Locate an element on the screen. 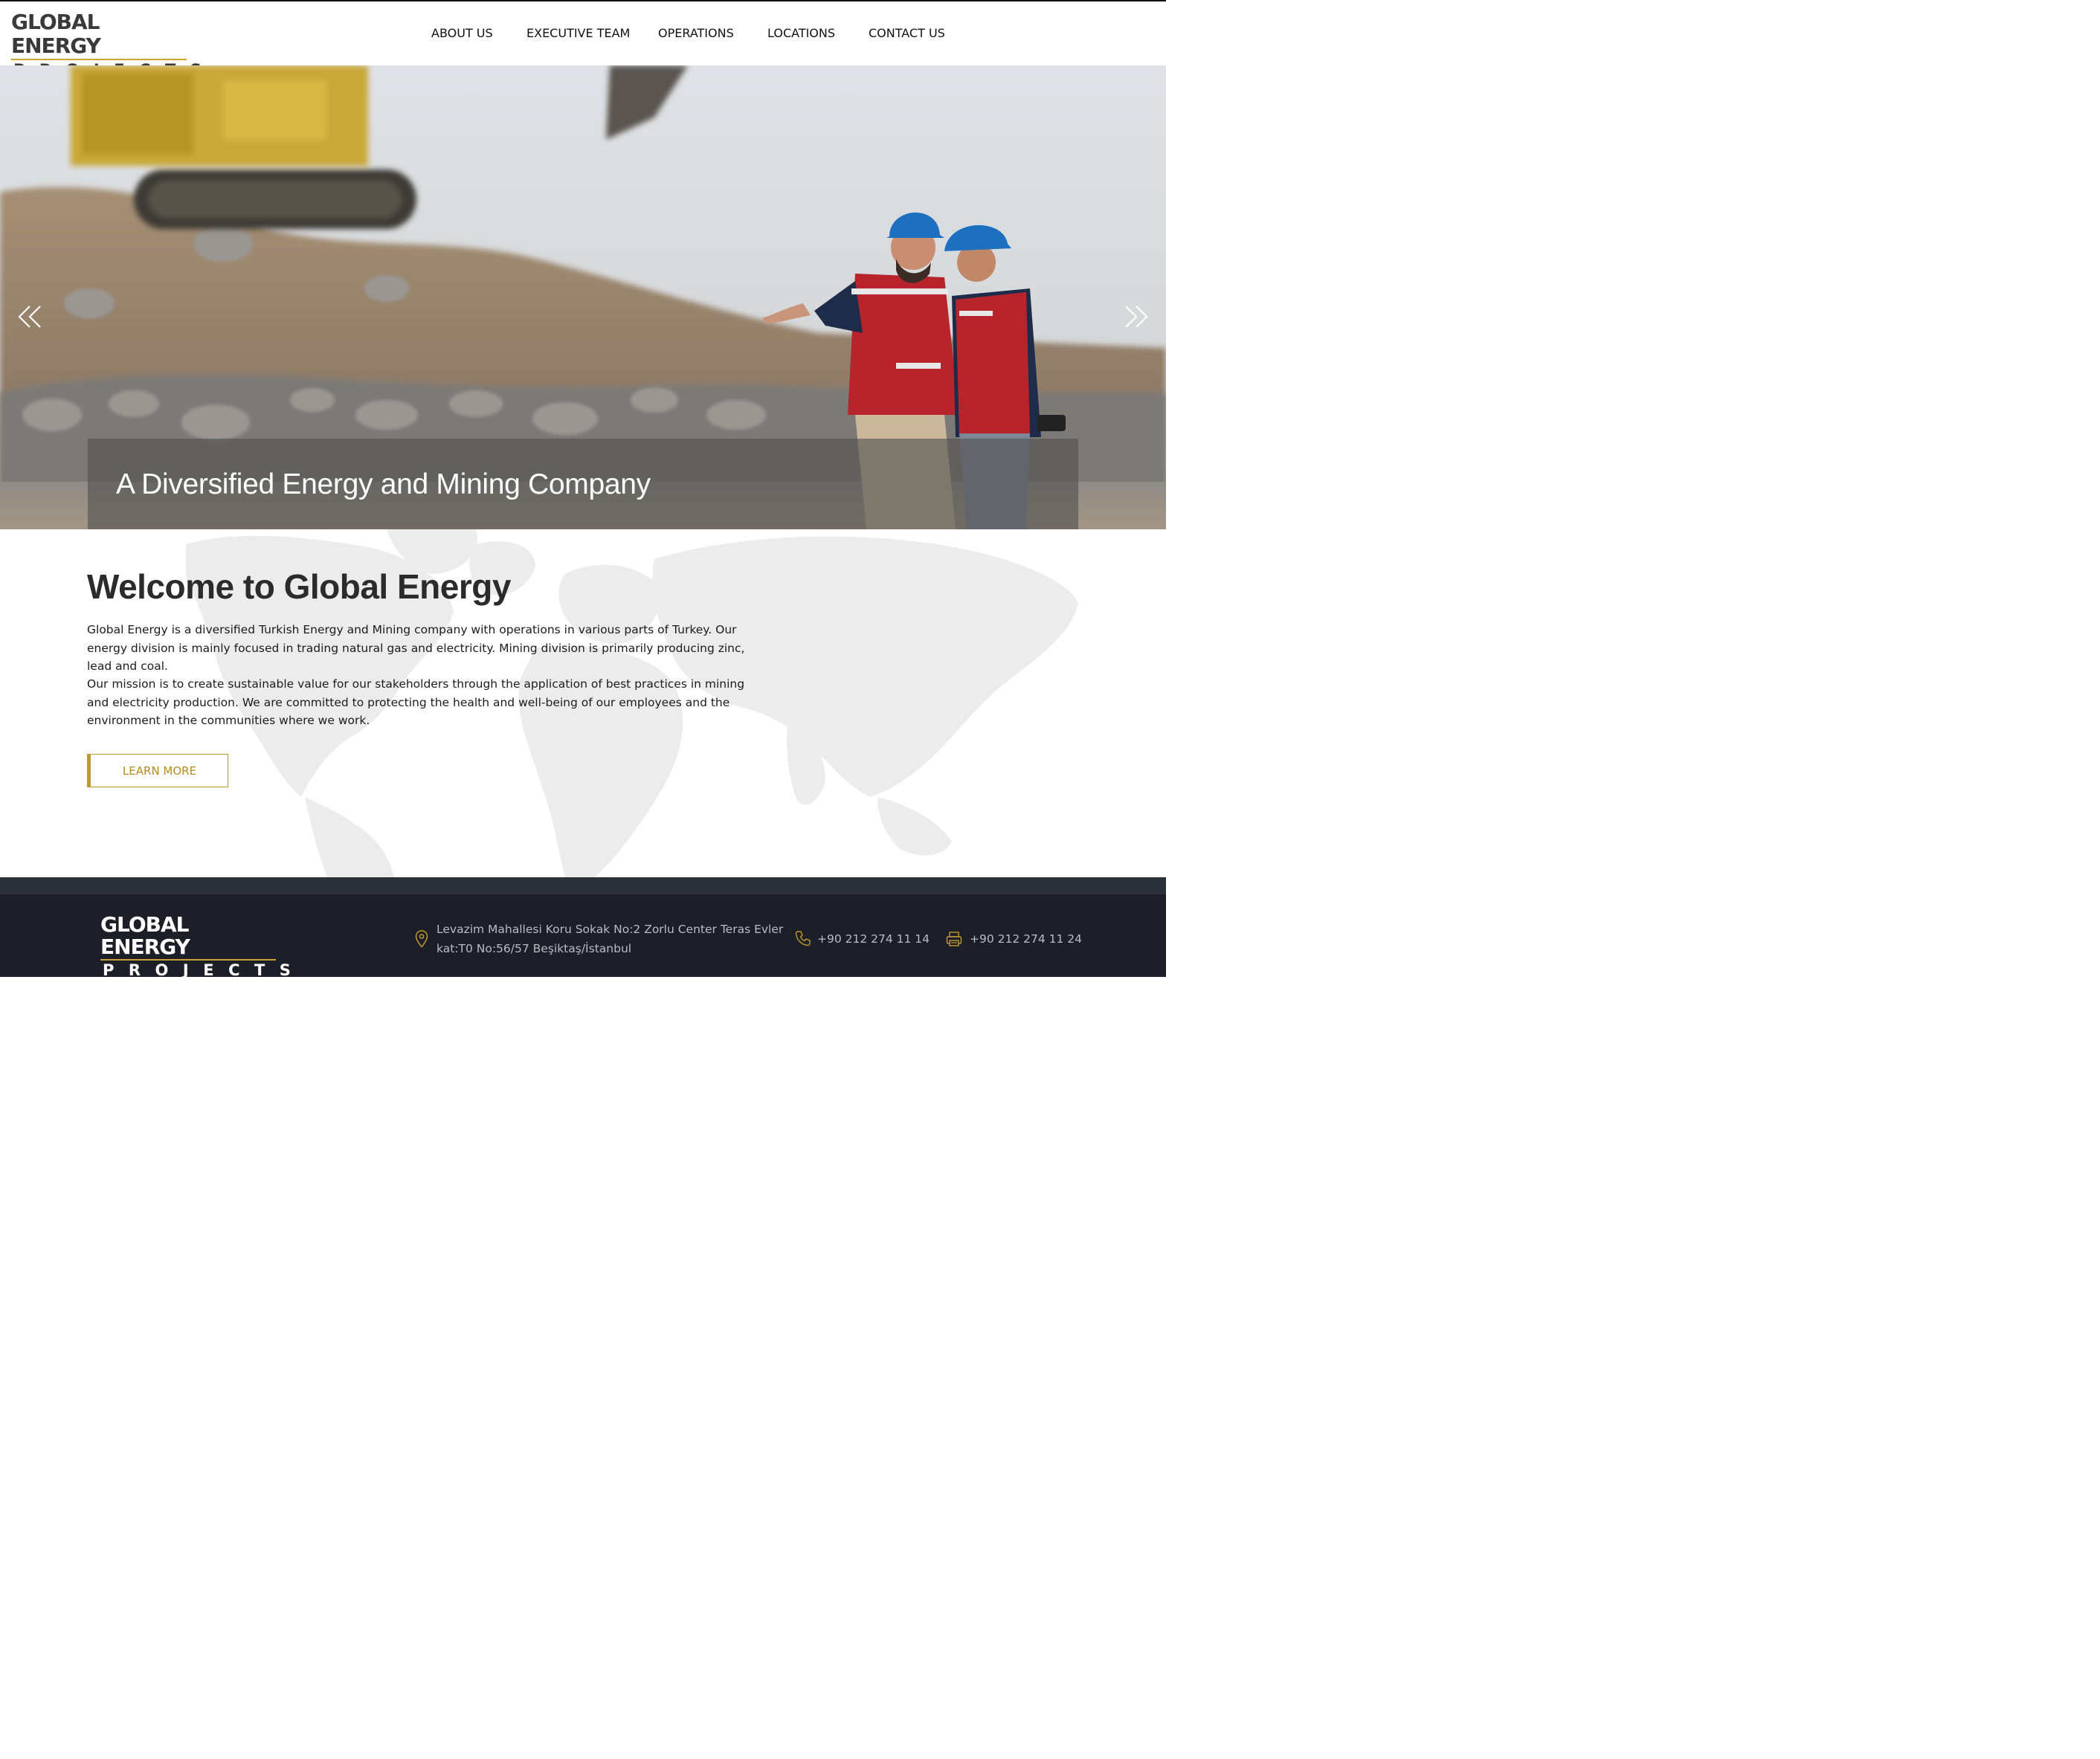 This screenshot has height=1759, width=2100. welcome-title: Welcome to Global Energy is located at coordinates (299, 586).